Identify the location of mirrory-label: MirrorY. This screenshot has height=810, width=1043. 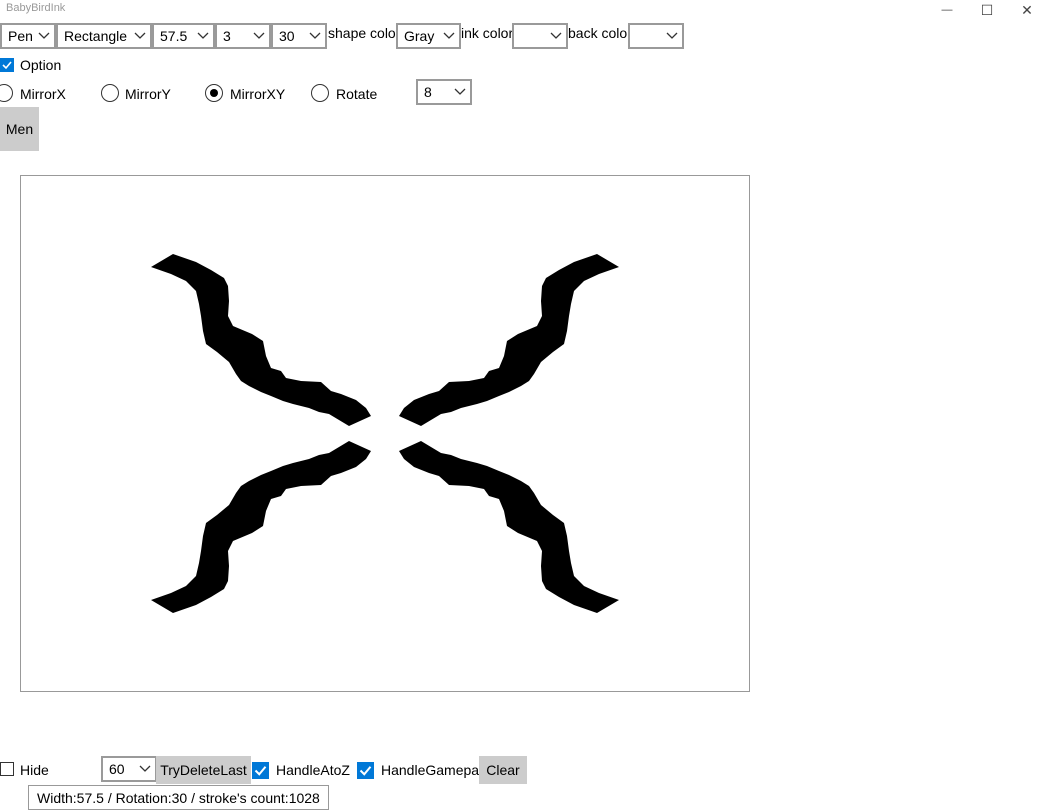
(148, 94).